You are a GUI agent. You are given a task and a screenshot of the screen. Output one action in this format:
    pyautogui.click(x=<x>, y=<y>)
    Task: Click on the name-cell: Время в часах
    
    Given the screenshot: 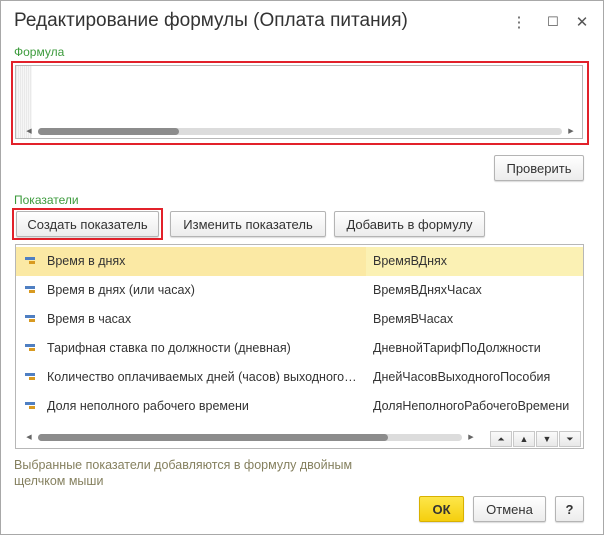 What is the action you would take?
    pyautogui.click(x=191, y=319)
    